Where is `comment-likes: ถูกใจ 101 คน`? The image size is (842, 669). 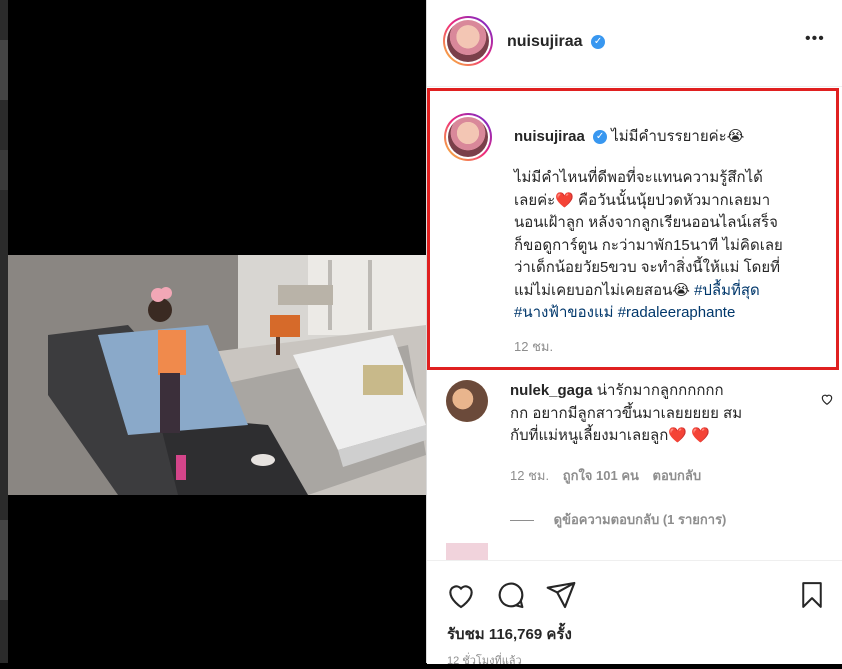
comment-likes: ถูกใจ 101 คน is located at coordinates (601, 475).